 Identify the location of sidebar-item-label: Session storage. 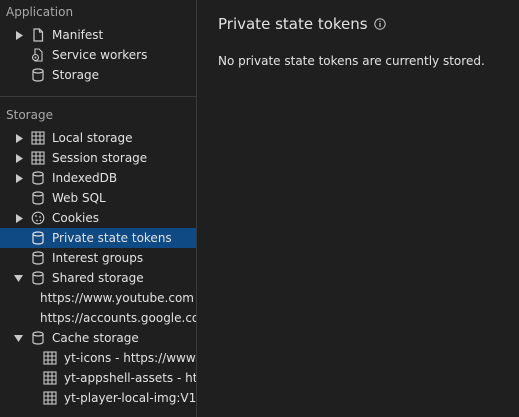
(100, 158).